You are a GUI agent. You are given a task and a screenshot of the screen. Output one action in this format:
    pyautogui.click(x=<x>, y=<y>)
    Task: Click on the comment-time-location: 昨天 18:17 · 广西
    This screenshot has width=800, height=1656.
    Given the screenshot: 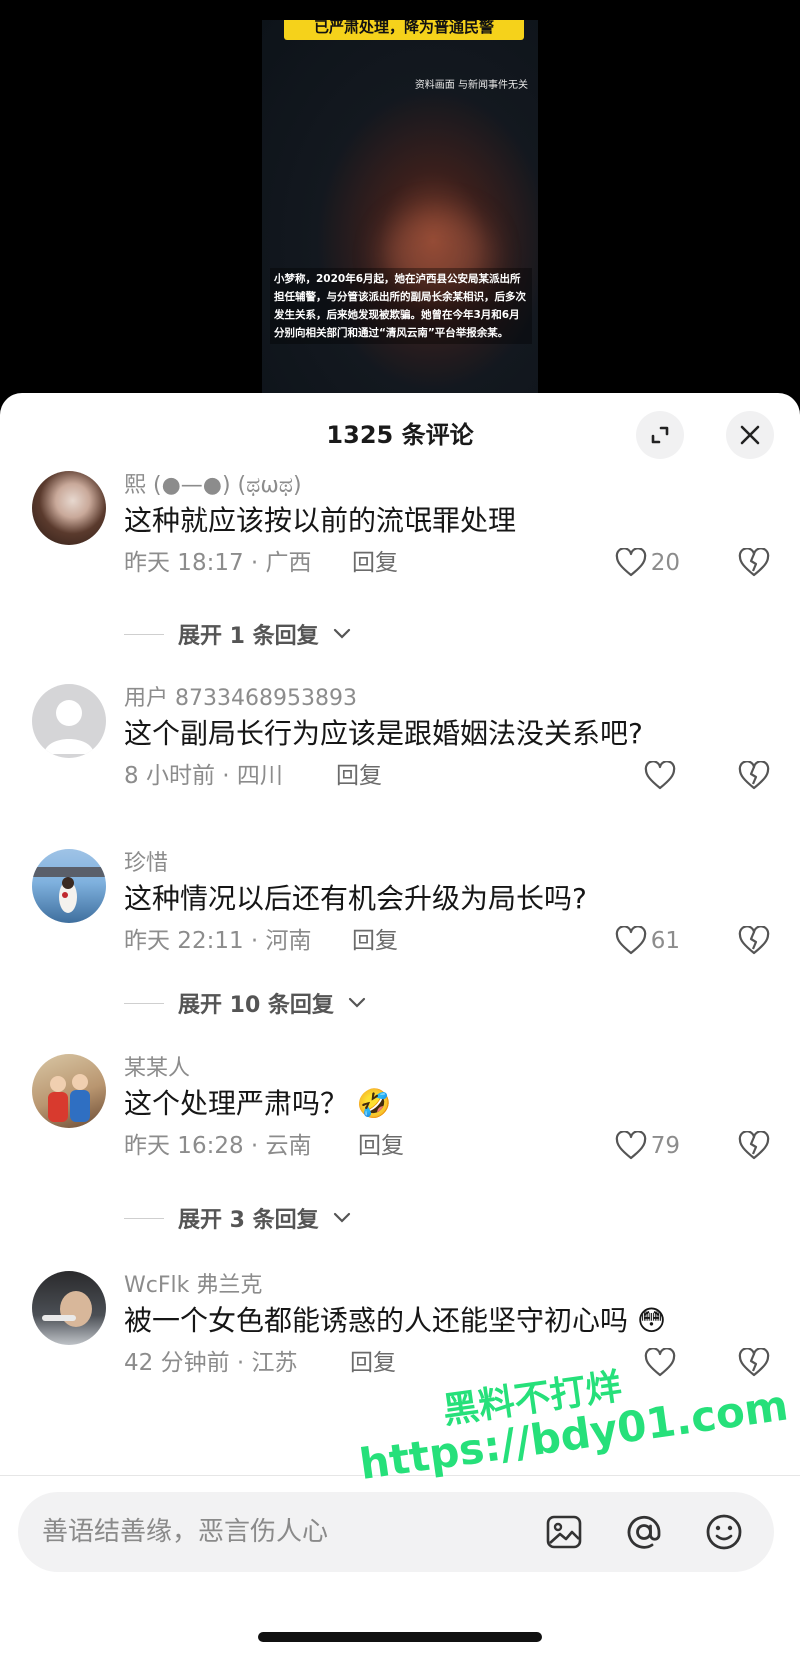 What is the action you would take?
    pyautogui.click(x=218, y=563)
    